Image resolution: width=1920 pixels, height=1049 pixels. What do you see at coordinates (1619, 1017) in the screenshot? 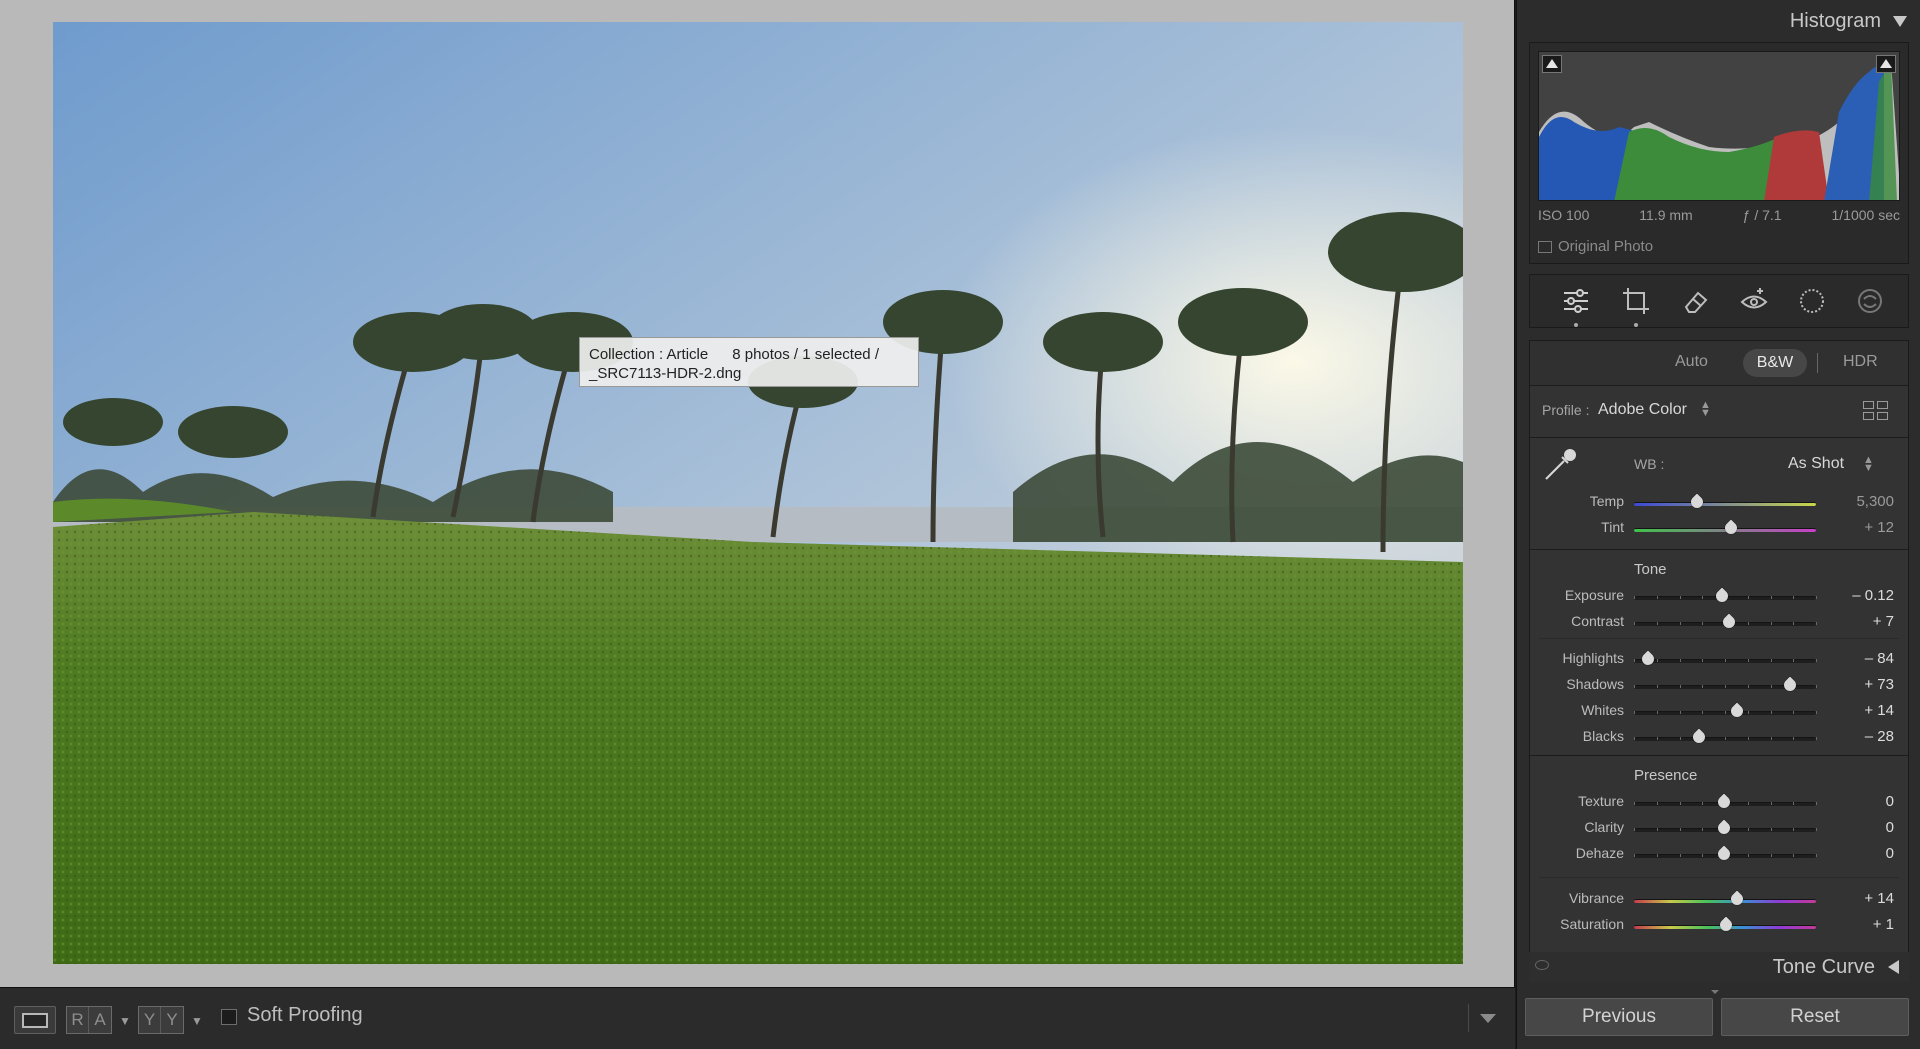
I see `previous-button: Previous` at bounding box center [1619, 1017].